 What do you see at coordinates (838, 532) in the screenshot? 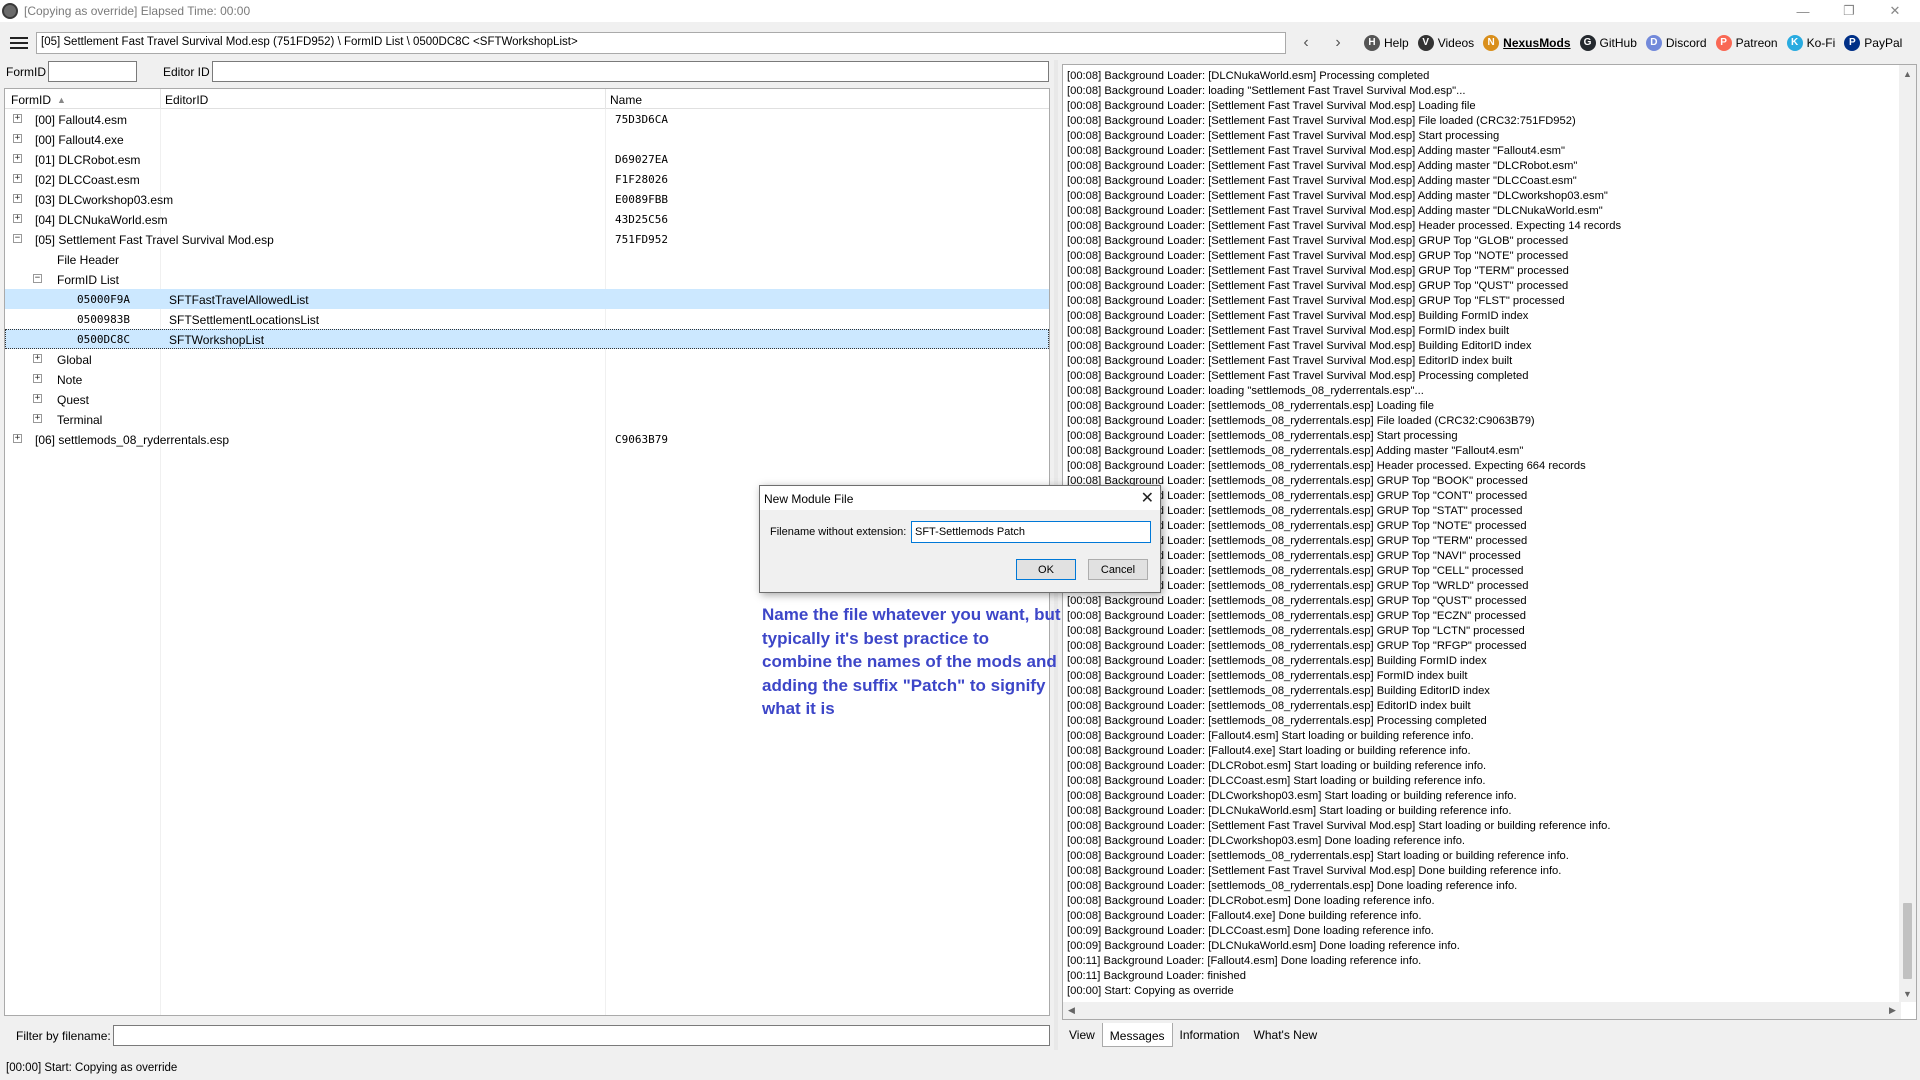
I see `filename-label: Filename without extension:` at bounding box center [838, 532].